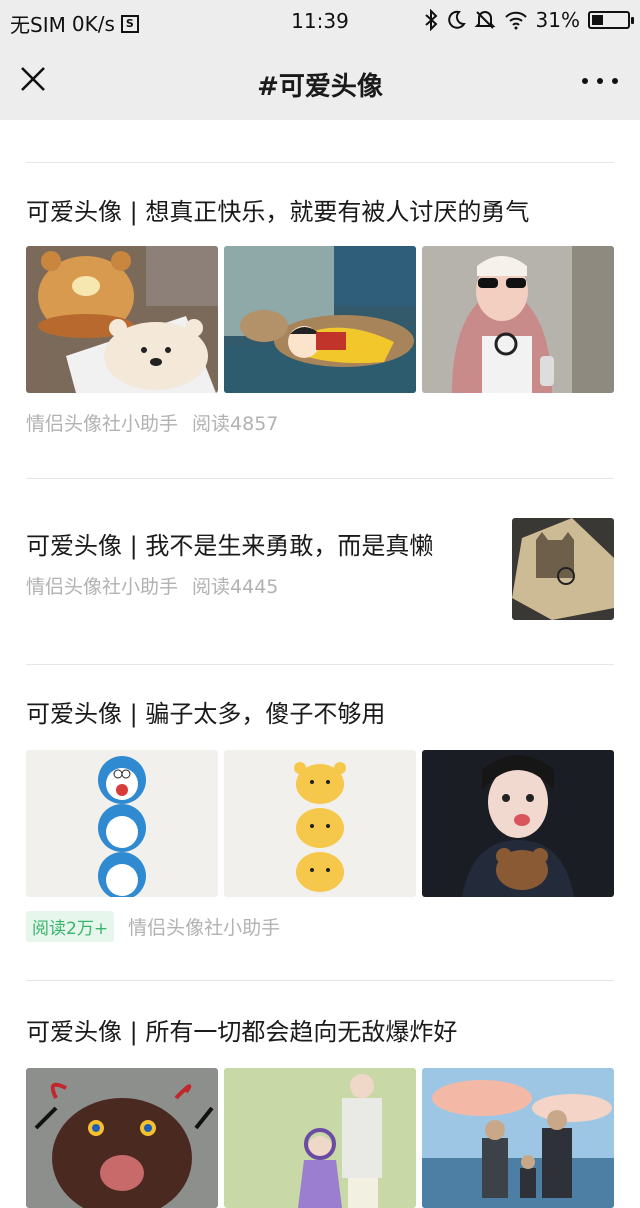  What do you see at coordinates (563, 569) in the screenshot?
I see `thumbnail-shadow-cat` at bounding box center [563, 569].